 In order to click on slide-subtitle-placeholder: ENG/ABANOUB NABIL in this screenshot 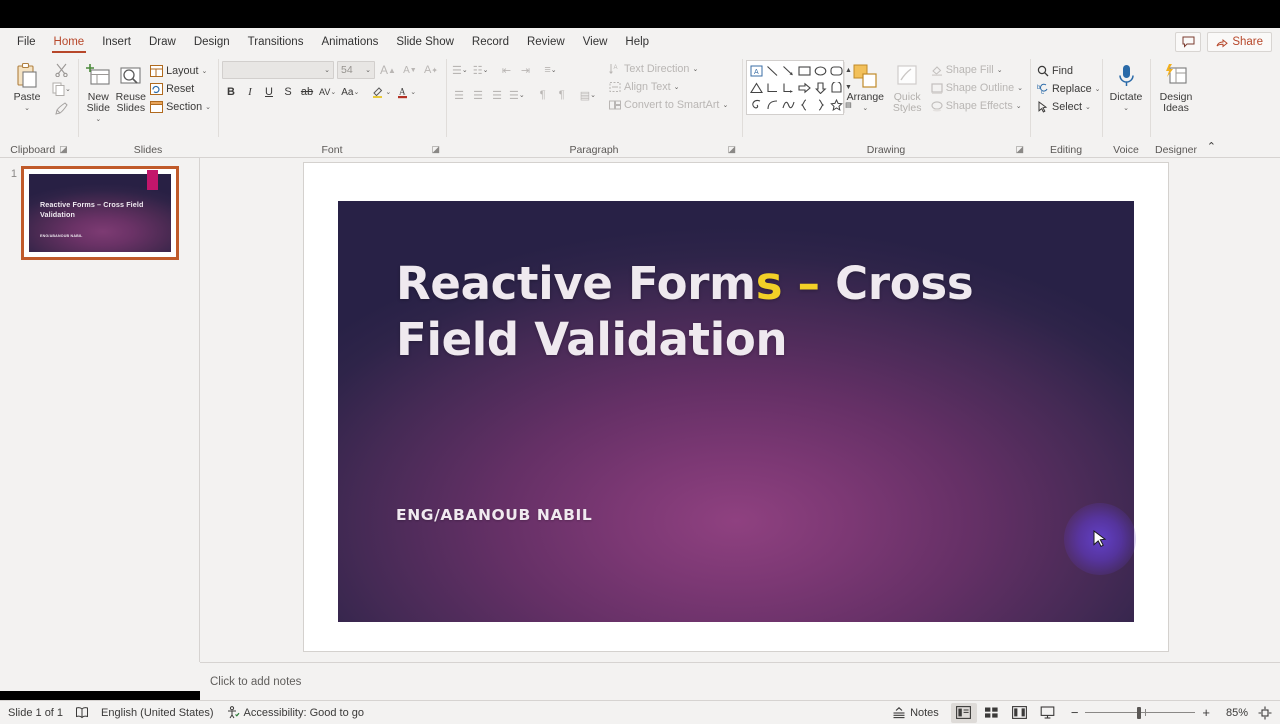, I will do `click(494, 515)`.